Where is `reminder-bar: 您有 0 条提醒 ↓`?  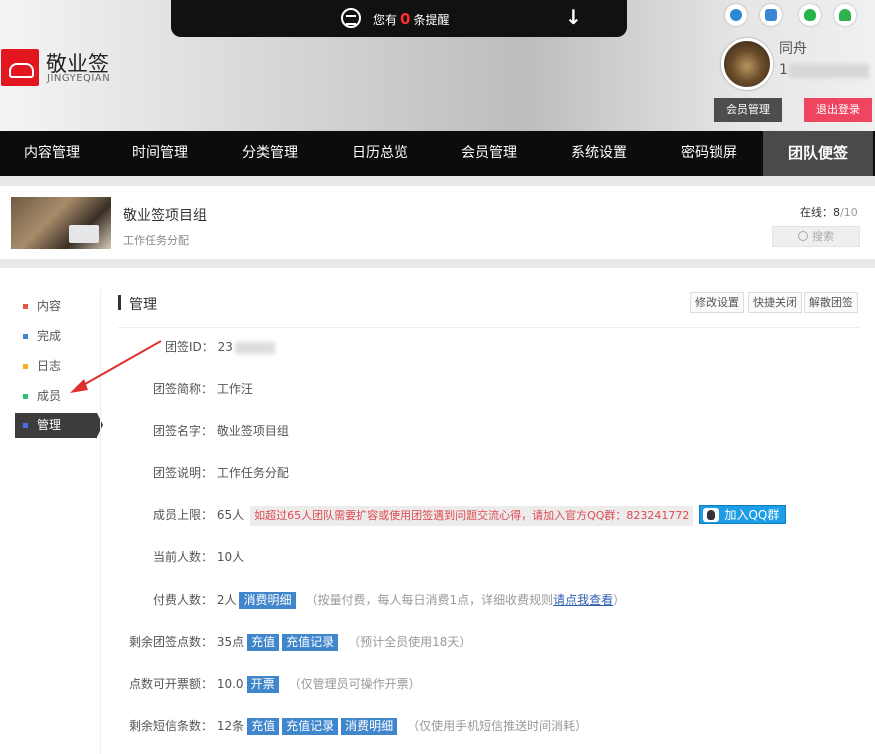
reminder-bar: 您有 0 条提醒 ↓ is located at coordinates (399, 18).